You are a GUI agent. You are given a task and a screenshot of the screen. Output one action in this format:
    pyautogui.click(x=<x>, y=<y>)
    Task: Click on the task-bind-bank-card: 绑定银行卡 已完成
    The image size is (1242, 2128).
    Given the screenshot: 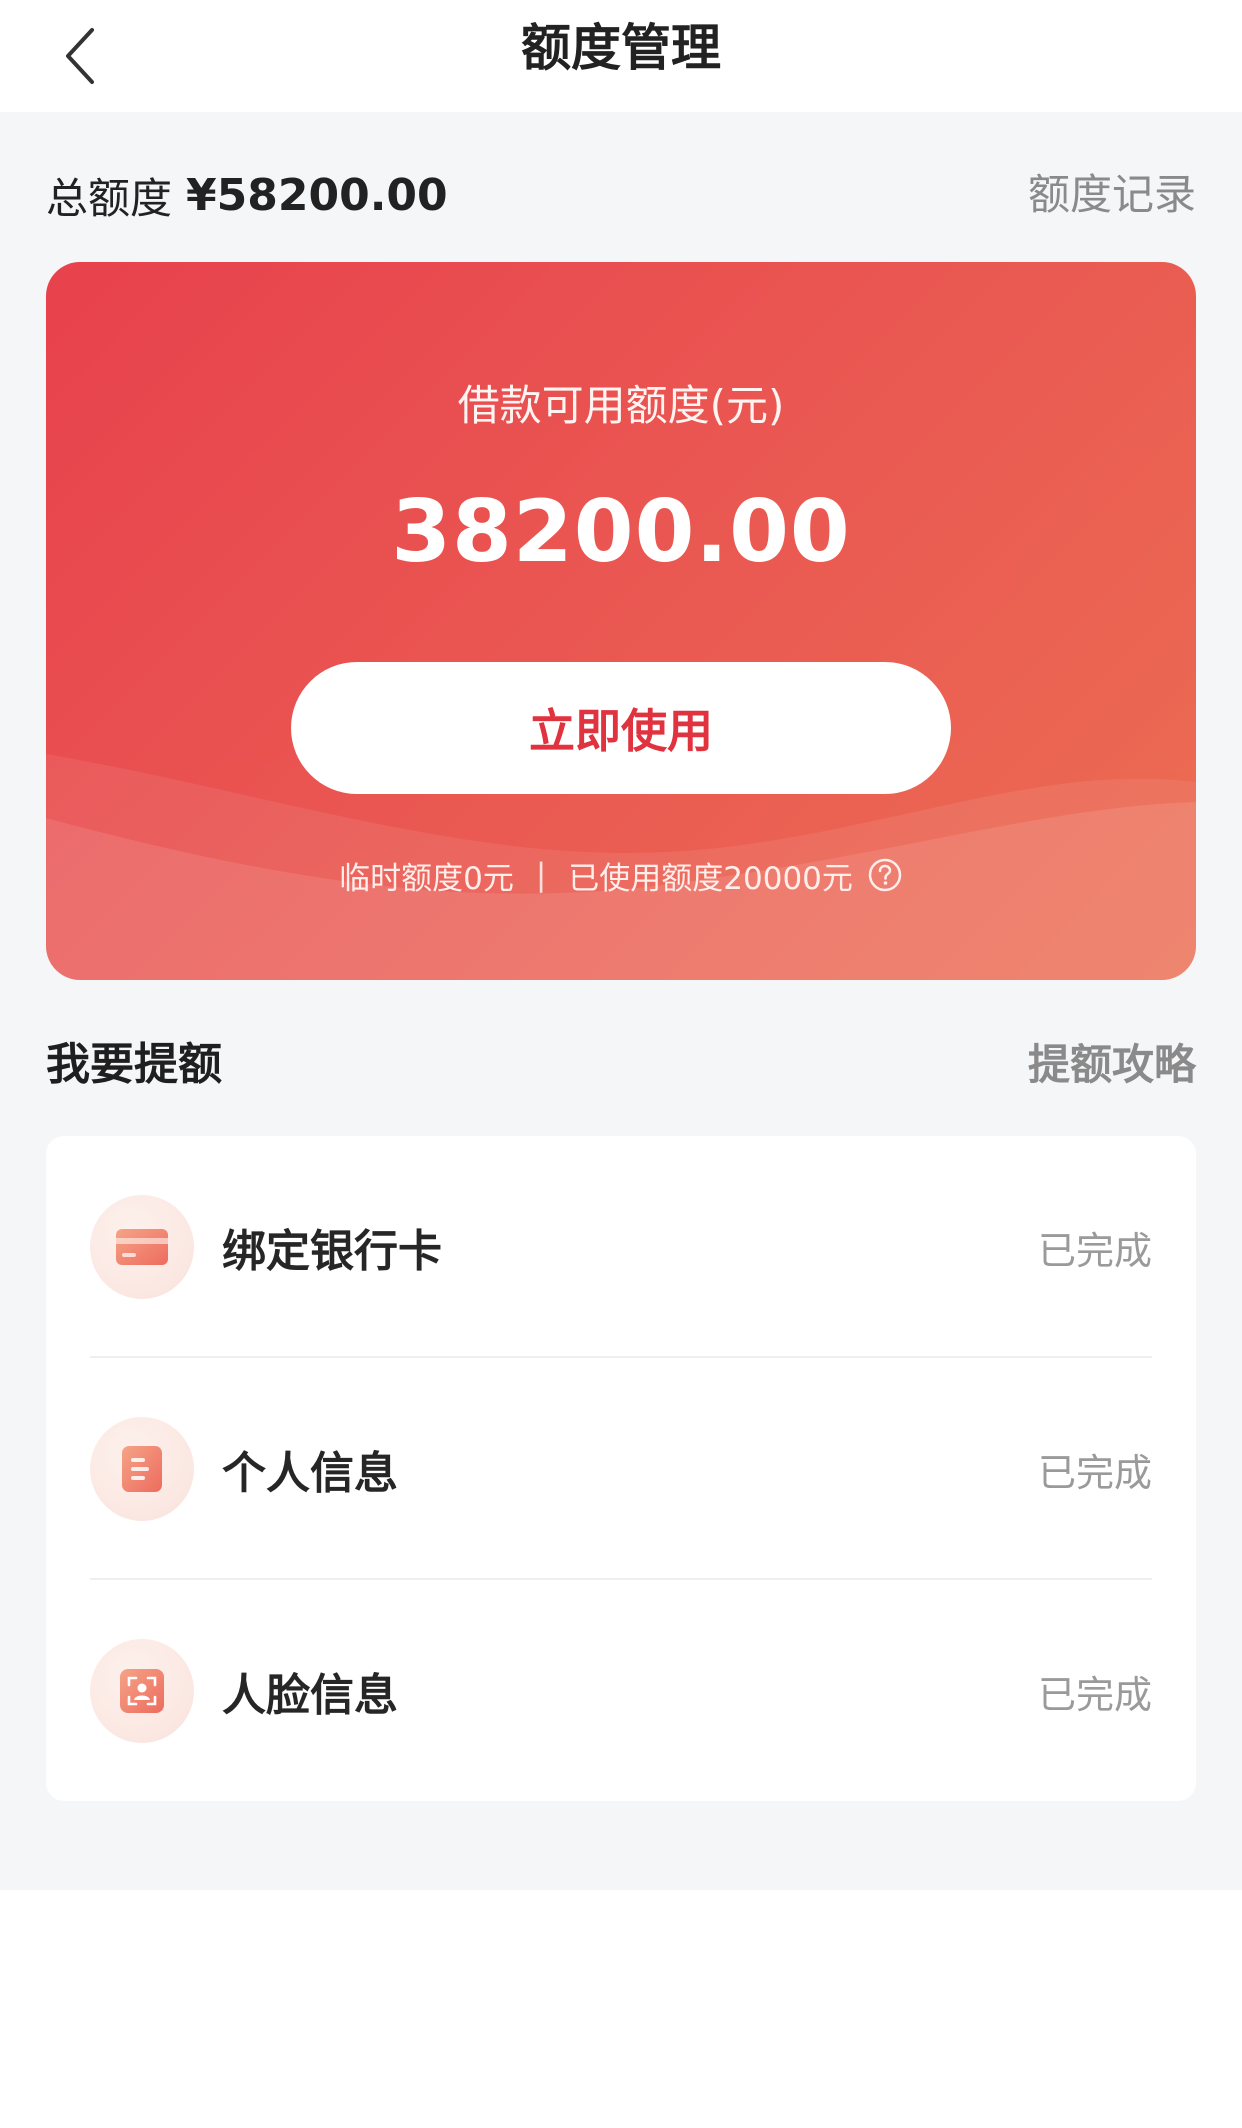 What is the action you would take?
    pyautogui.click(x=621, y=1247)
    